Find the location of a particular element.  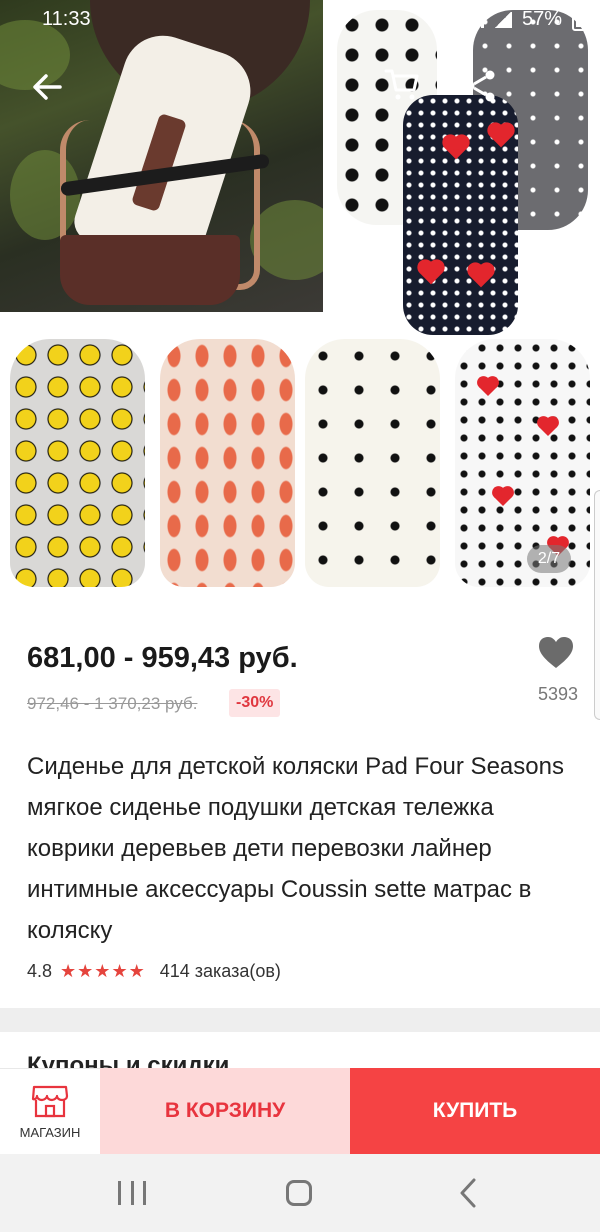

share-icon is located at coordinates (480, 86).